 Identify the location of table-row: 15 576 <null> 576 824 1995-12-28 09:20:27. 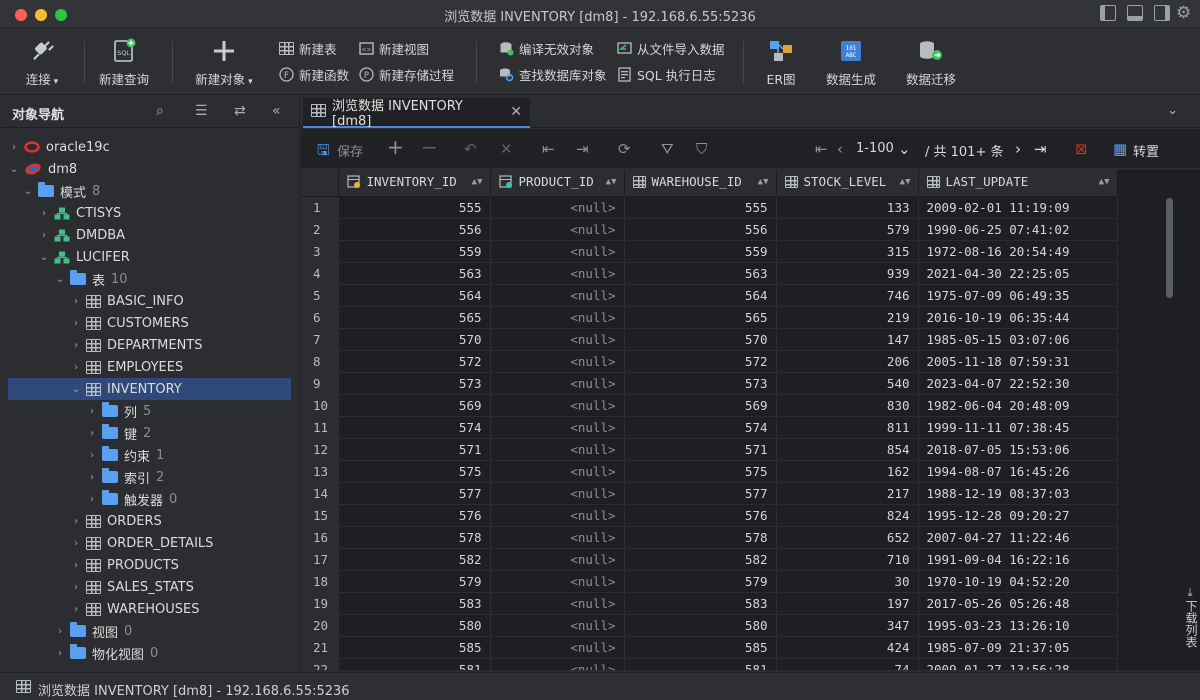
(709, 515).